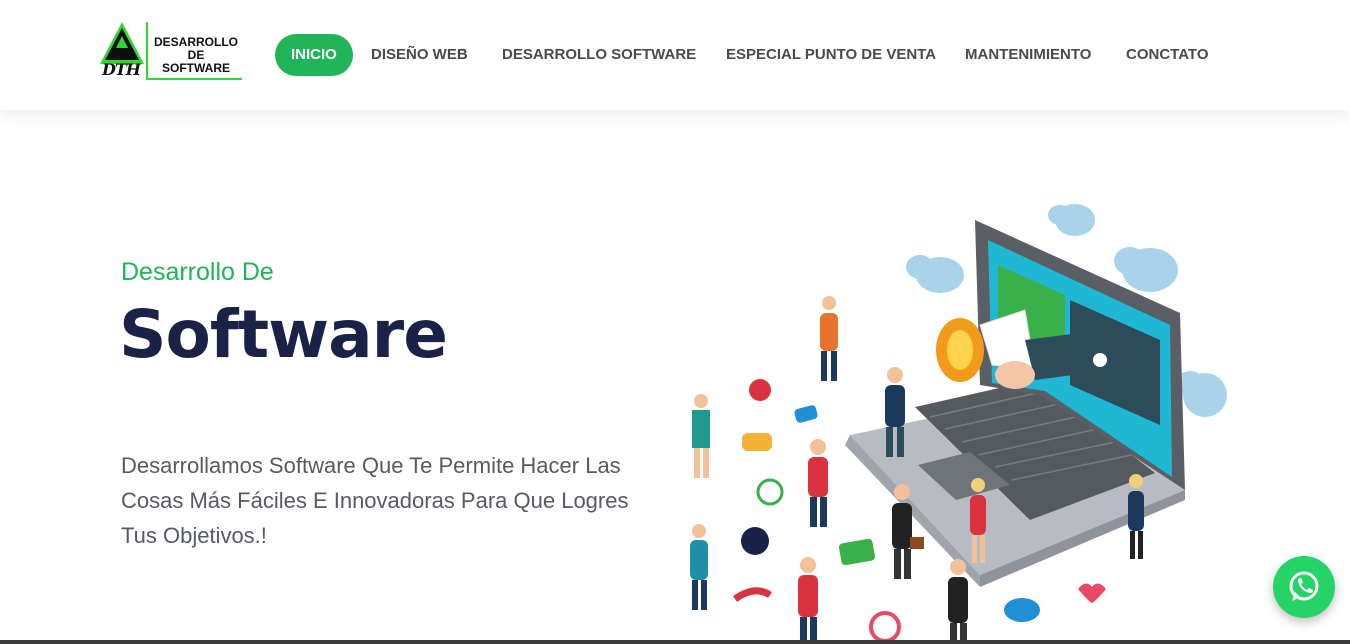 The width and height of the screenshot is (1350, 644). I want to click on site-logo: DTH DESARROLLO DE SOFTWARE, so click(171, 52).